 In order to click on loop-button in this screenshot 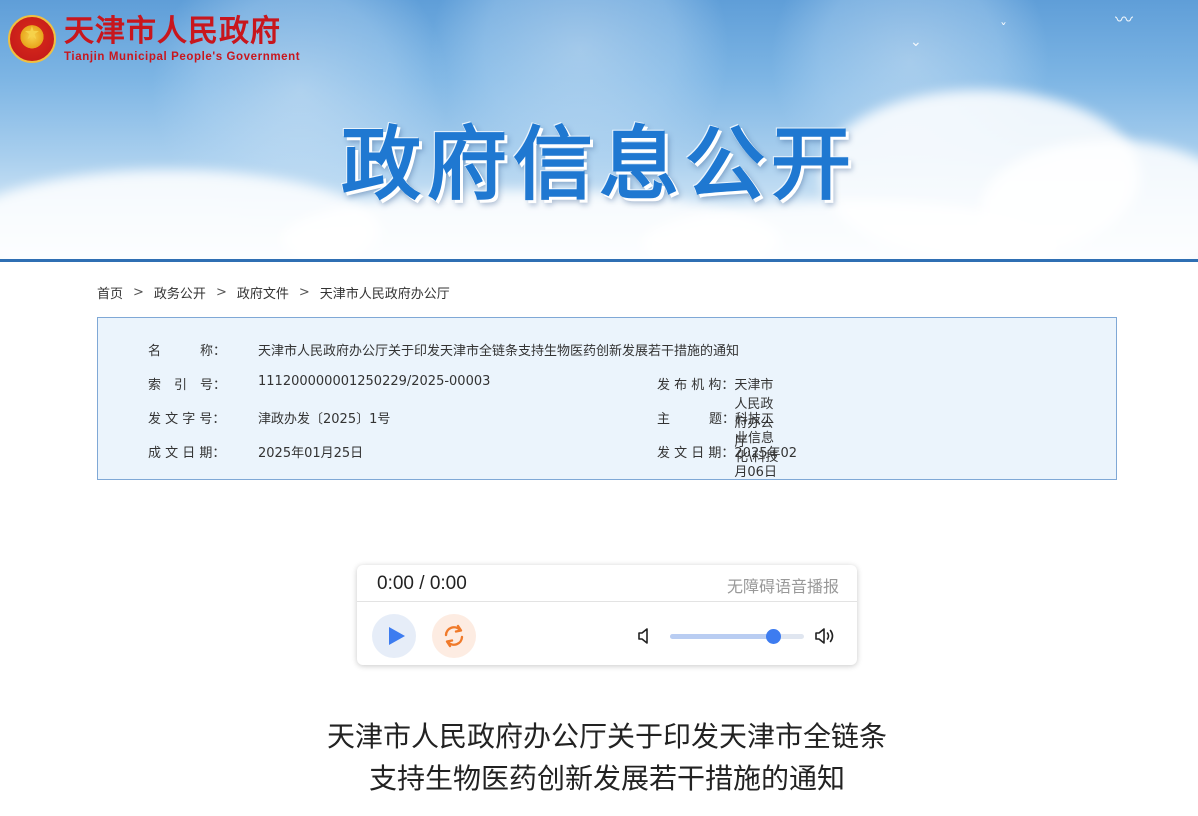, I will do `click(454, 636)`.